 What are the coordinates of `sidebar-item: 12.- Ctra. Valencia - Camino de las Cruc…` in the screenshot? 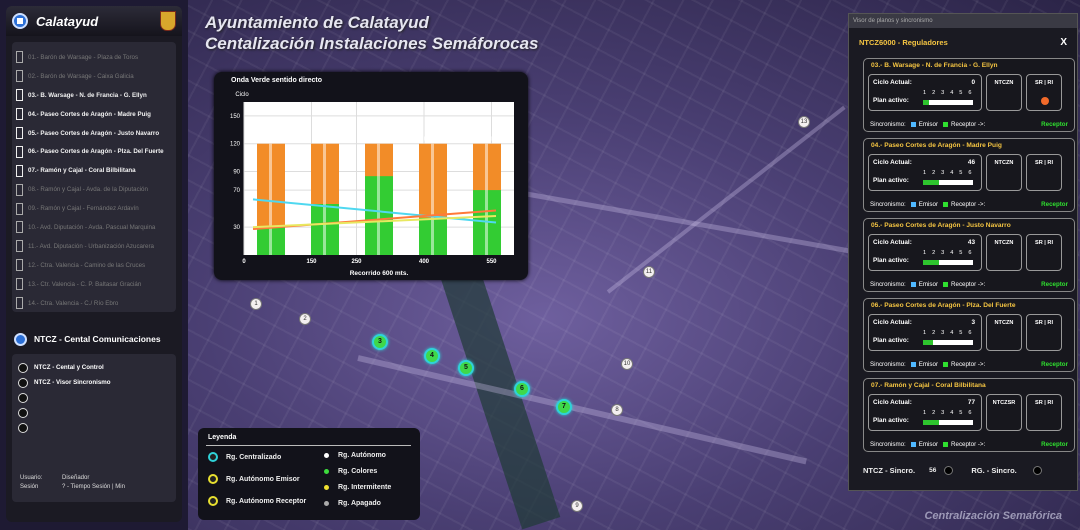 It's located at (94, 265).